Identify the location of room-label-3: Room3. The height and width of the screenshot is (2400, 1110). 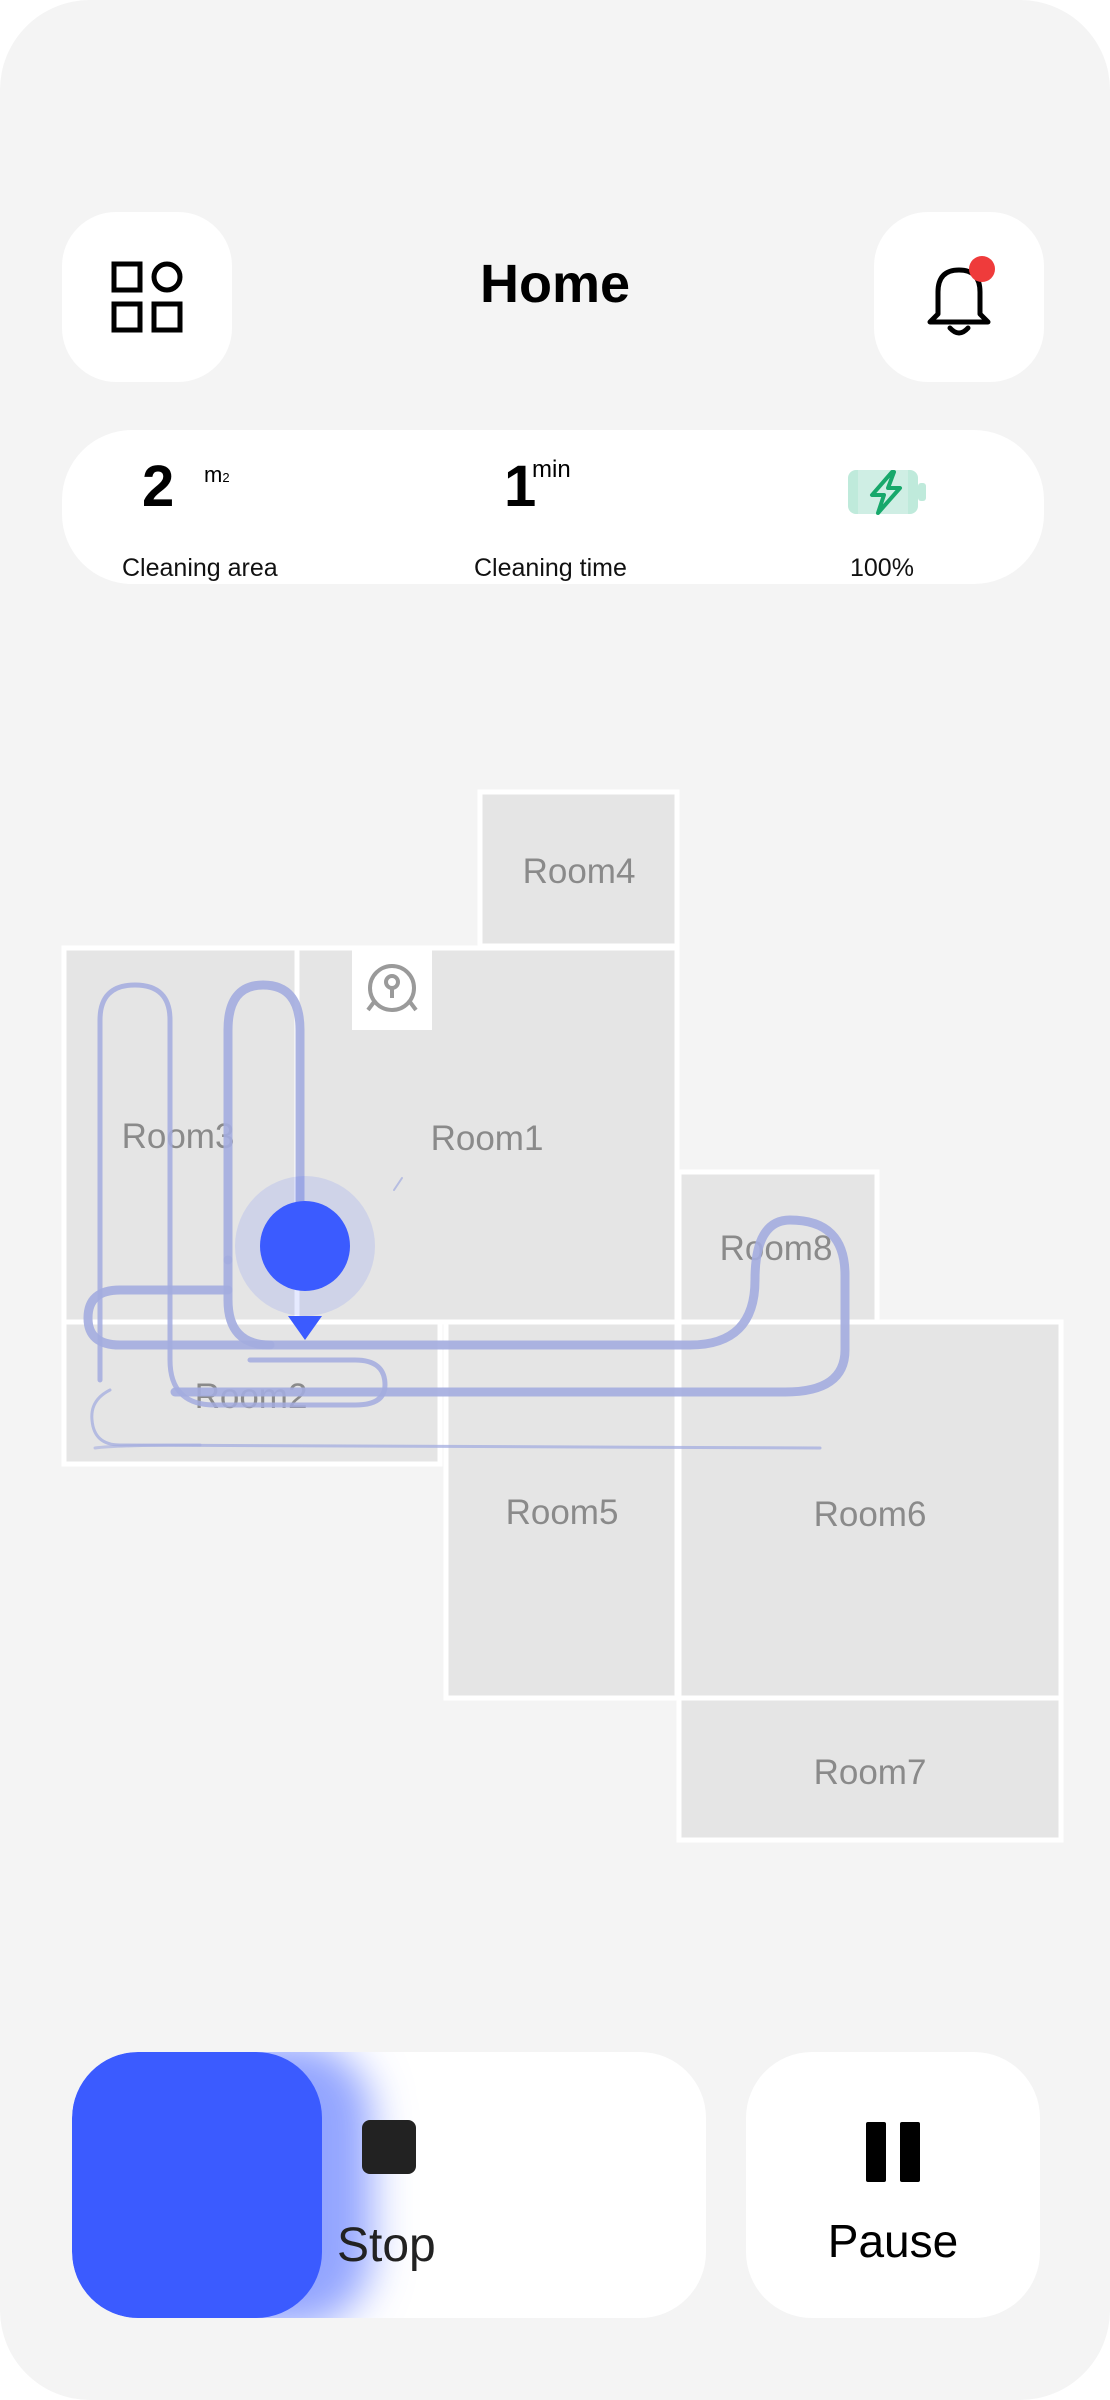
(178, 1136).